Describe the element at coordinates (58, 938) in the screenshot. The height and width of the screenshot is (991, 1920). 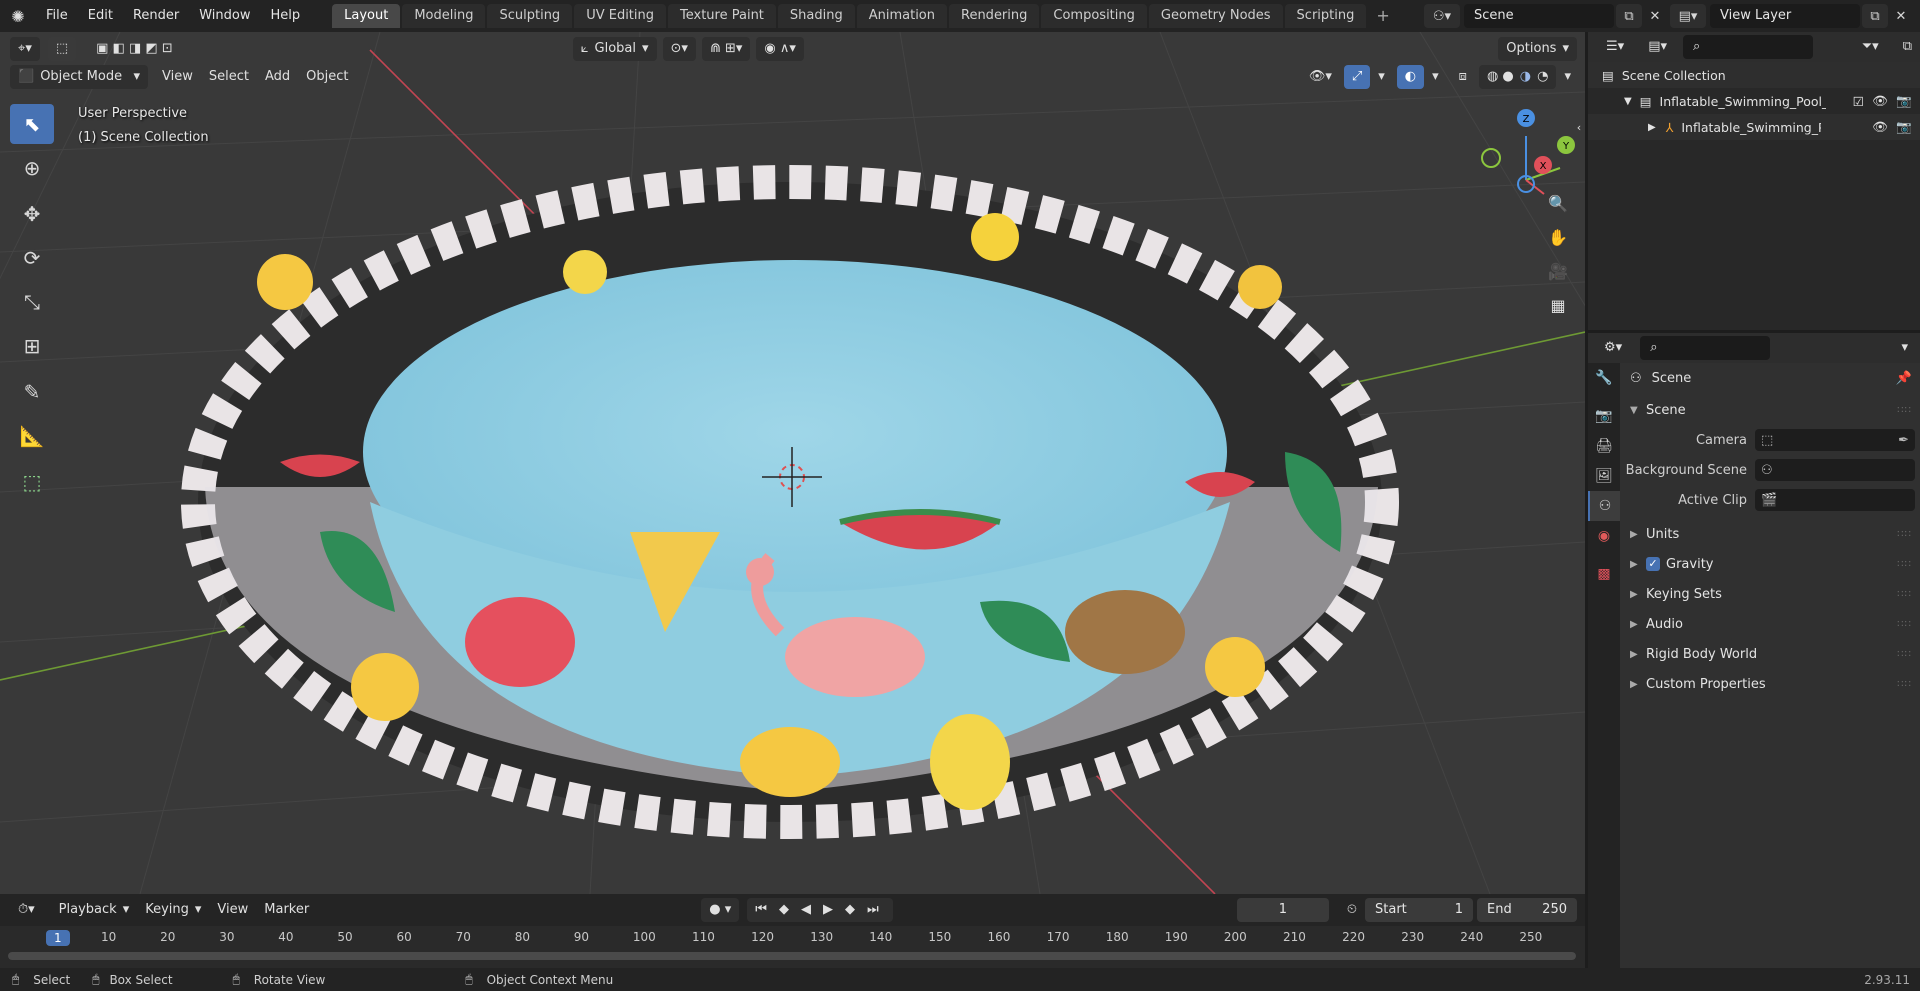
I see `current-frame-marker: 1` at that location.